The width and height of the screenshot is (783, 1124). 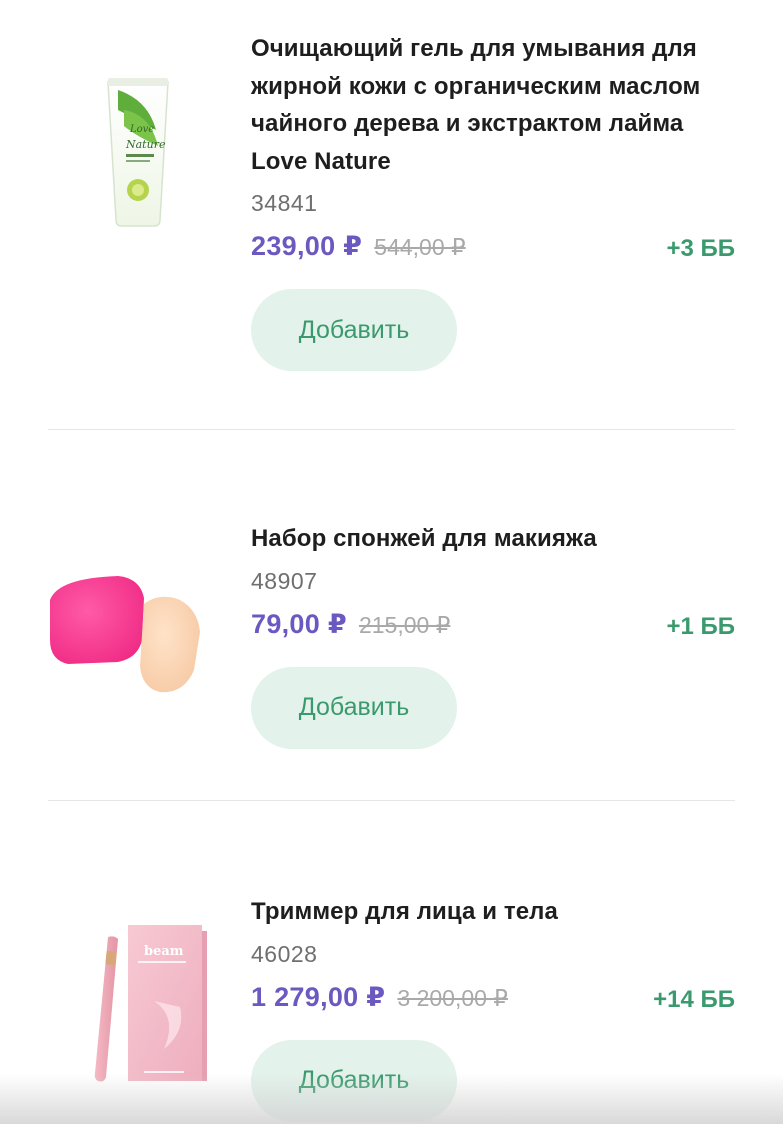 I want to click on product-image: Love Nature, so click(x=138, y=140).